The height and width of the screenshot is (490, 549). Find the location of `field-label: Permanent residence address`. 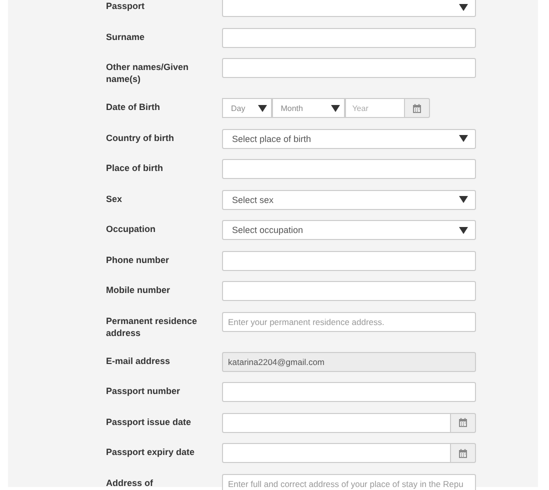

field-label: Permanent residence address is located at coordinates (152, 326).